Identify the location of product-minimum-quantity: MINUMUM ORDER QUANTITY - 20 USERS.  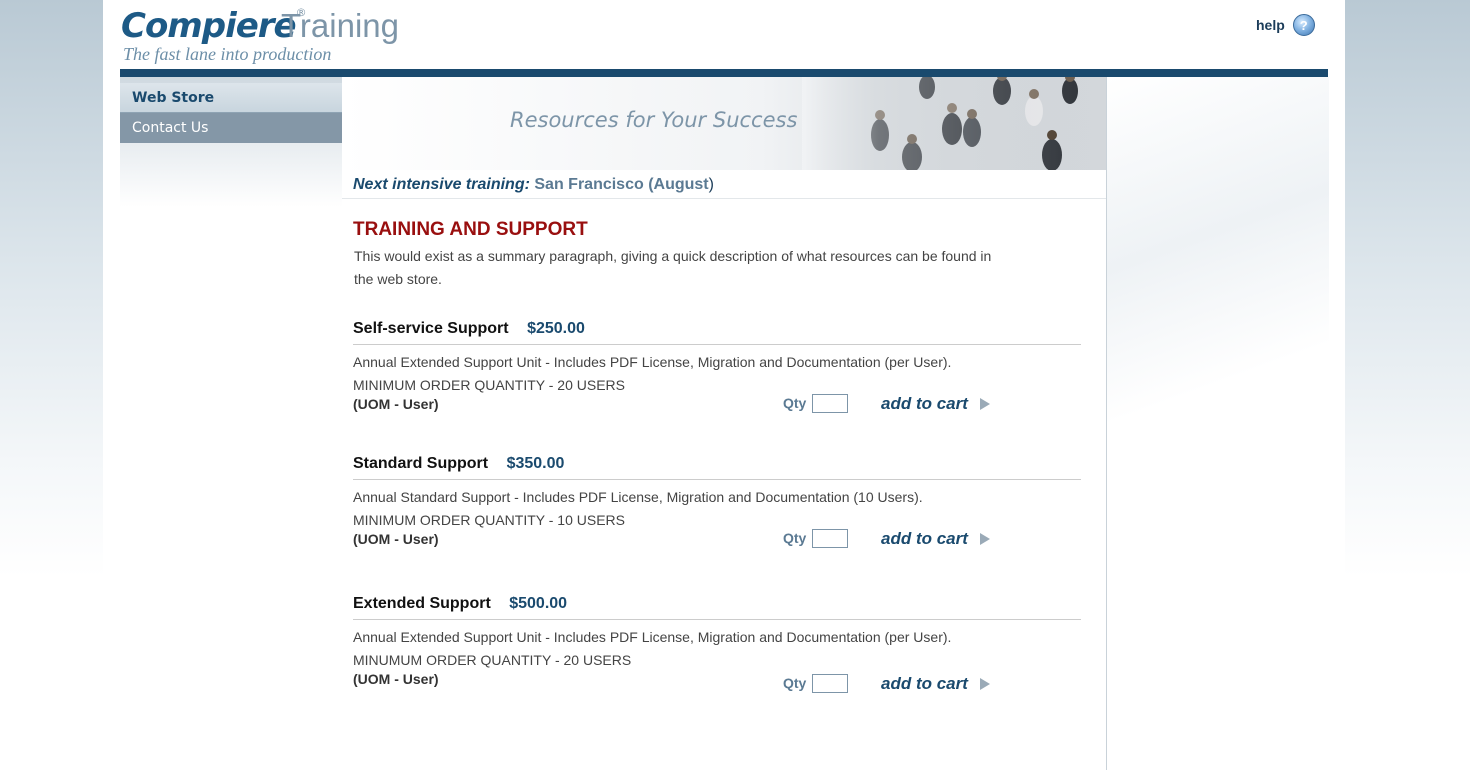
(492, 660).